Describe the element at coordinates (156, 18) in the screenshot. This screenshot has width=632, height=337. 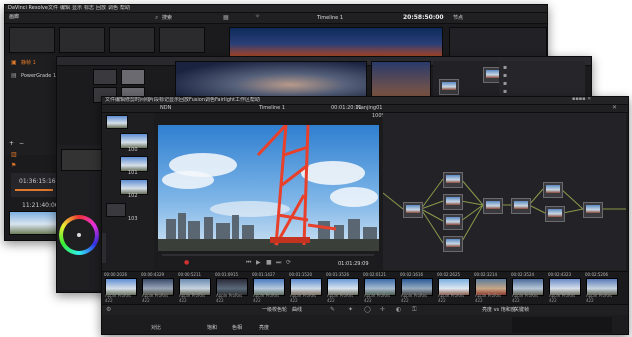
I see `search-icon: ⌕` at that location.